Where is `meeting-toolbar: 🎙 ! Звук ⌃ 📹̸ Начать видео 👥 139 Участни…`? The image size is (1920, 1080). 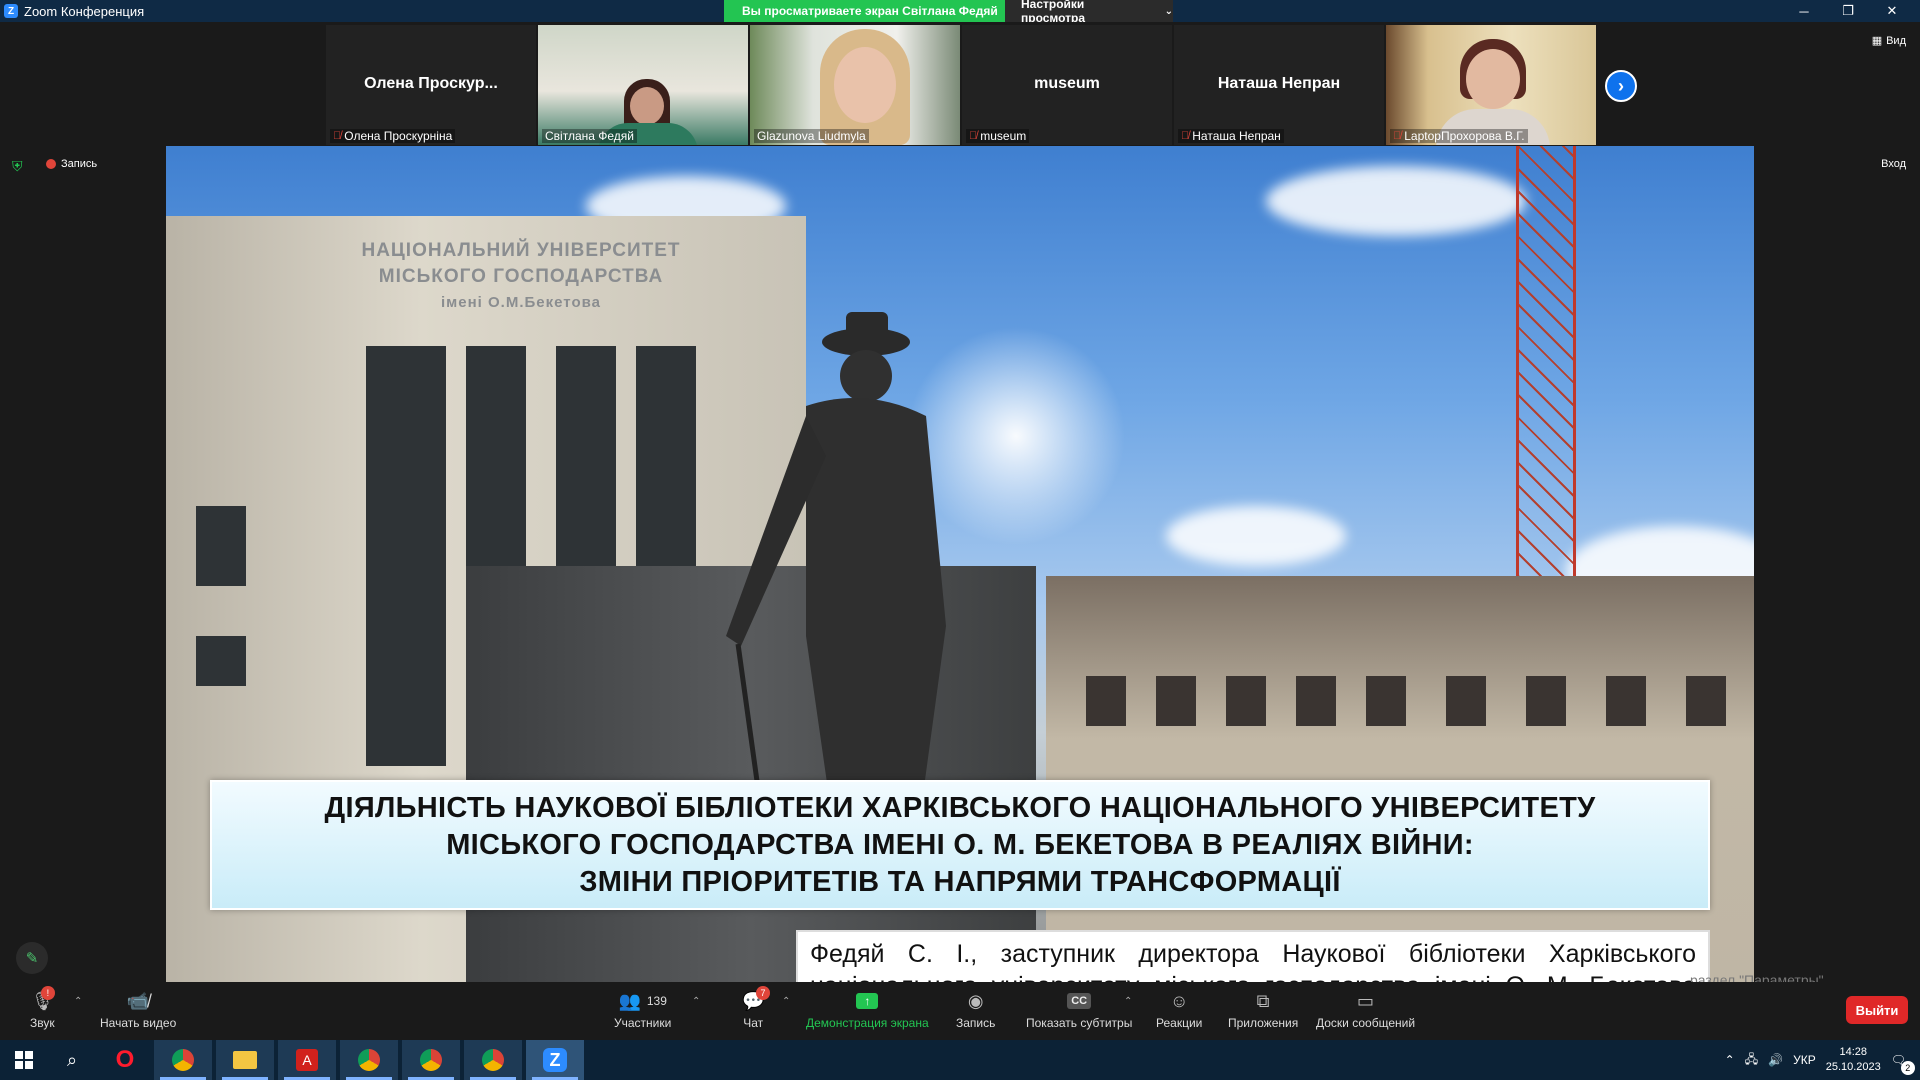 meeting-toolbar: 🎙 ! Звук ⌃ 📹̸ Начать видео 👥 139 Участни… is located at coordinates (960, 1011).